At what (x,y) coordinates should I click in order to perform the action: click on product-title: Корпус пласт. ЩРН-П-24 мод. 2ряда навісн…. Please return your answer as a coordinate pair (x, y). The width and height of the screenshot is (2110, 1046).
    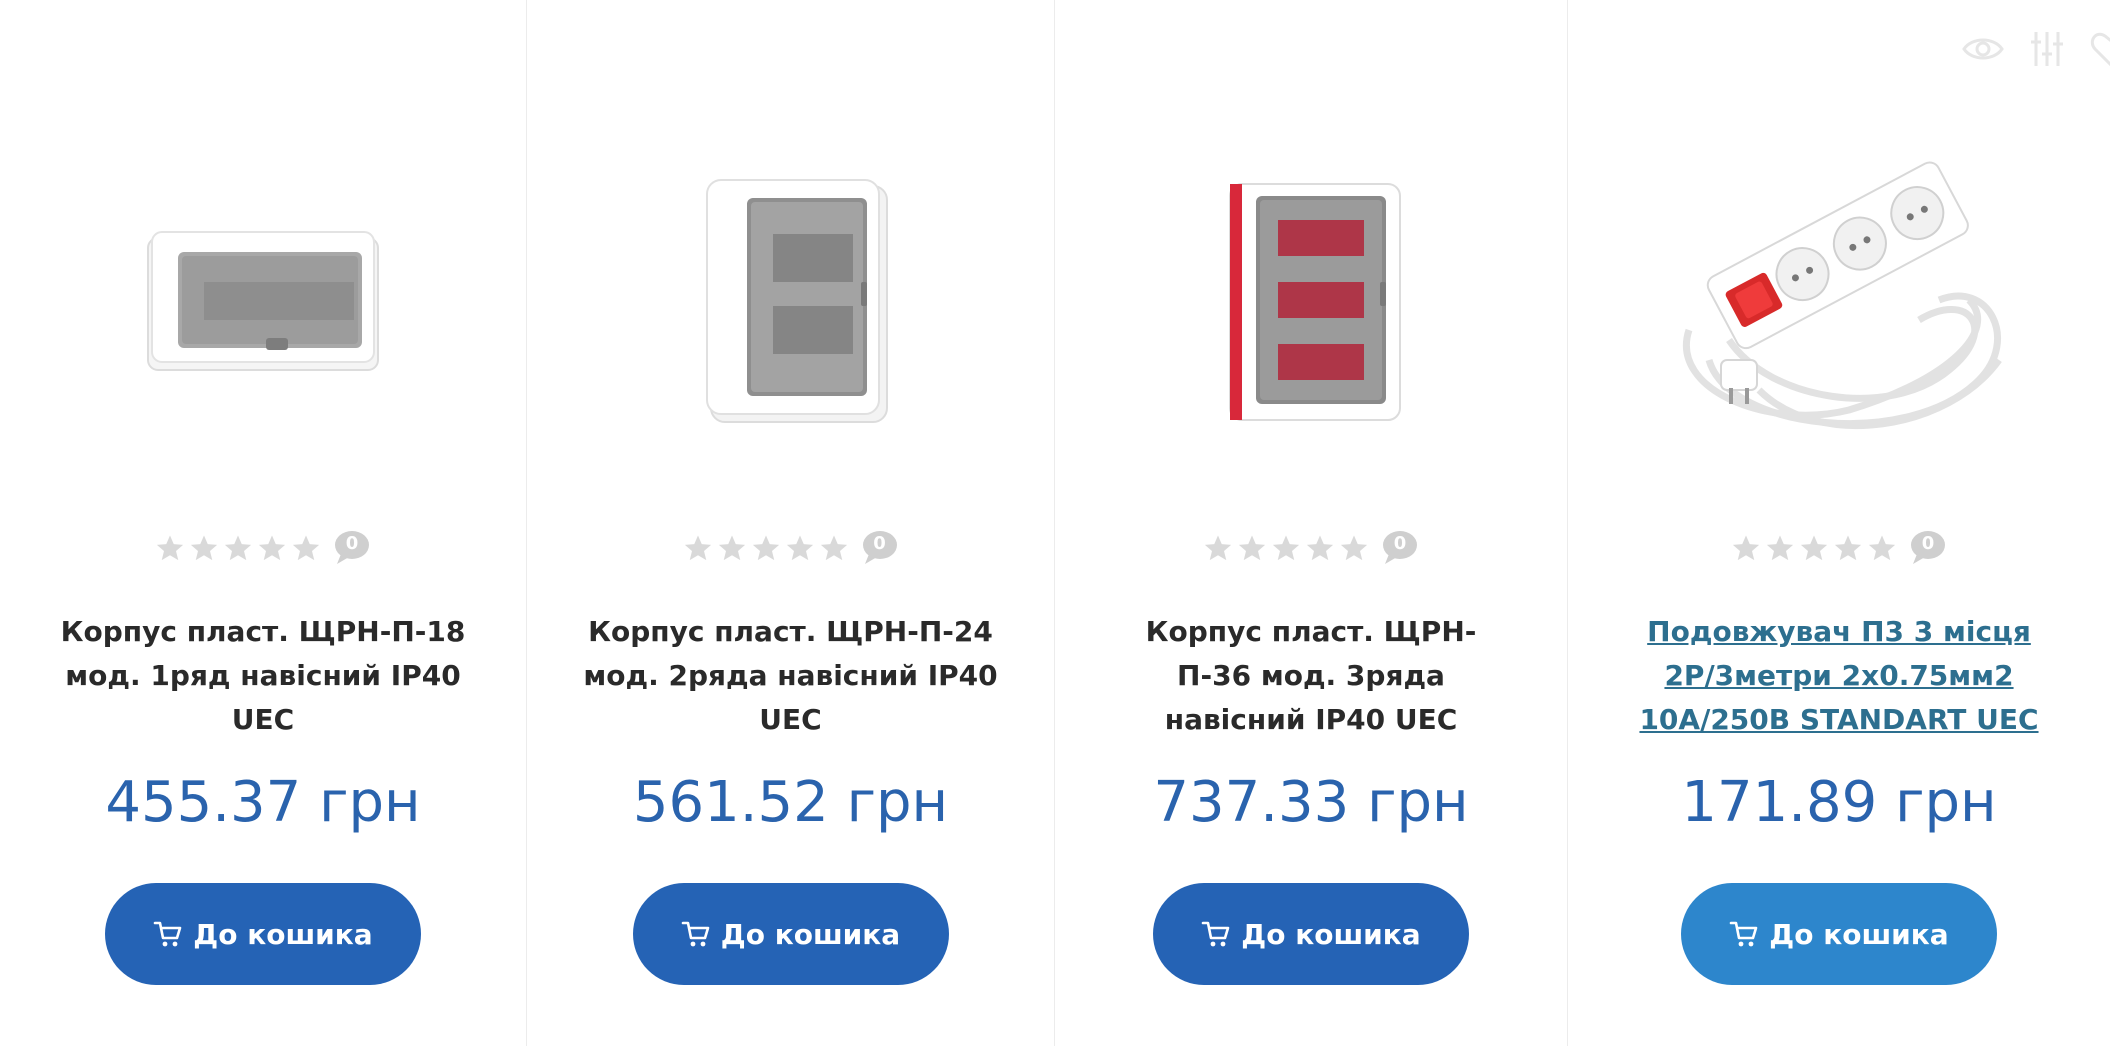
    Looking at the image, I should click on (790, 676).